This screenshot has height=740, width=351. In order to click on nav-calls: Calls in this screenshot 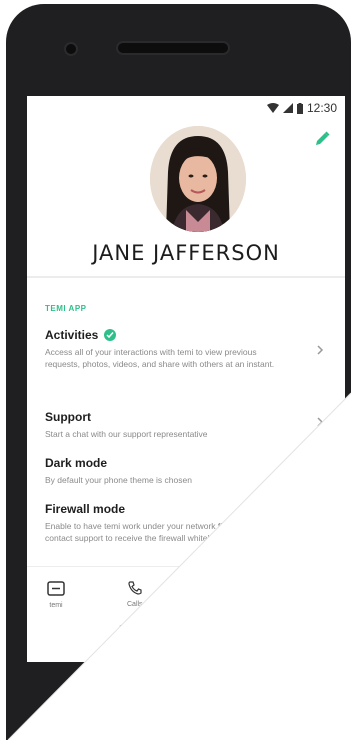, I will do `click(135, 594)`.